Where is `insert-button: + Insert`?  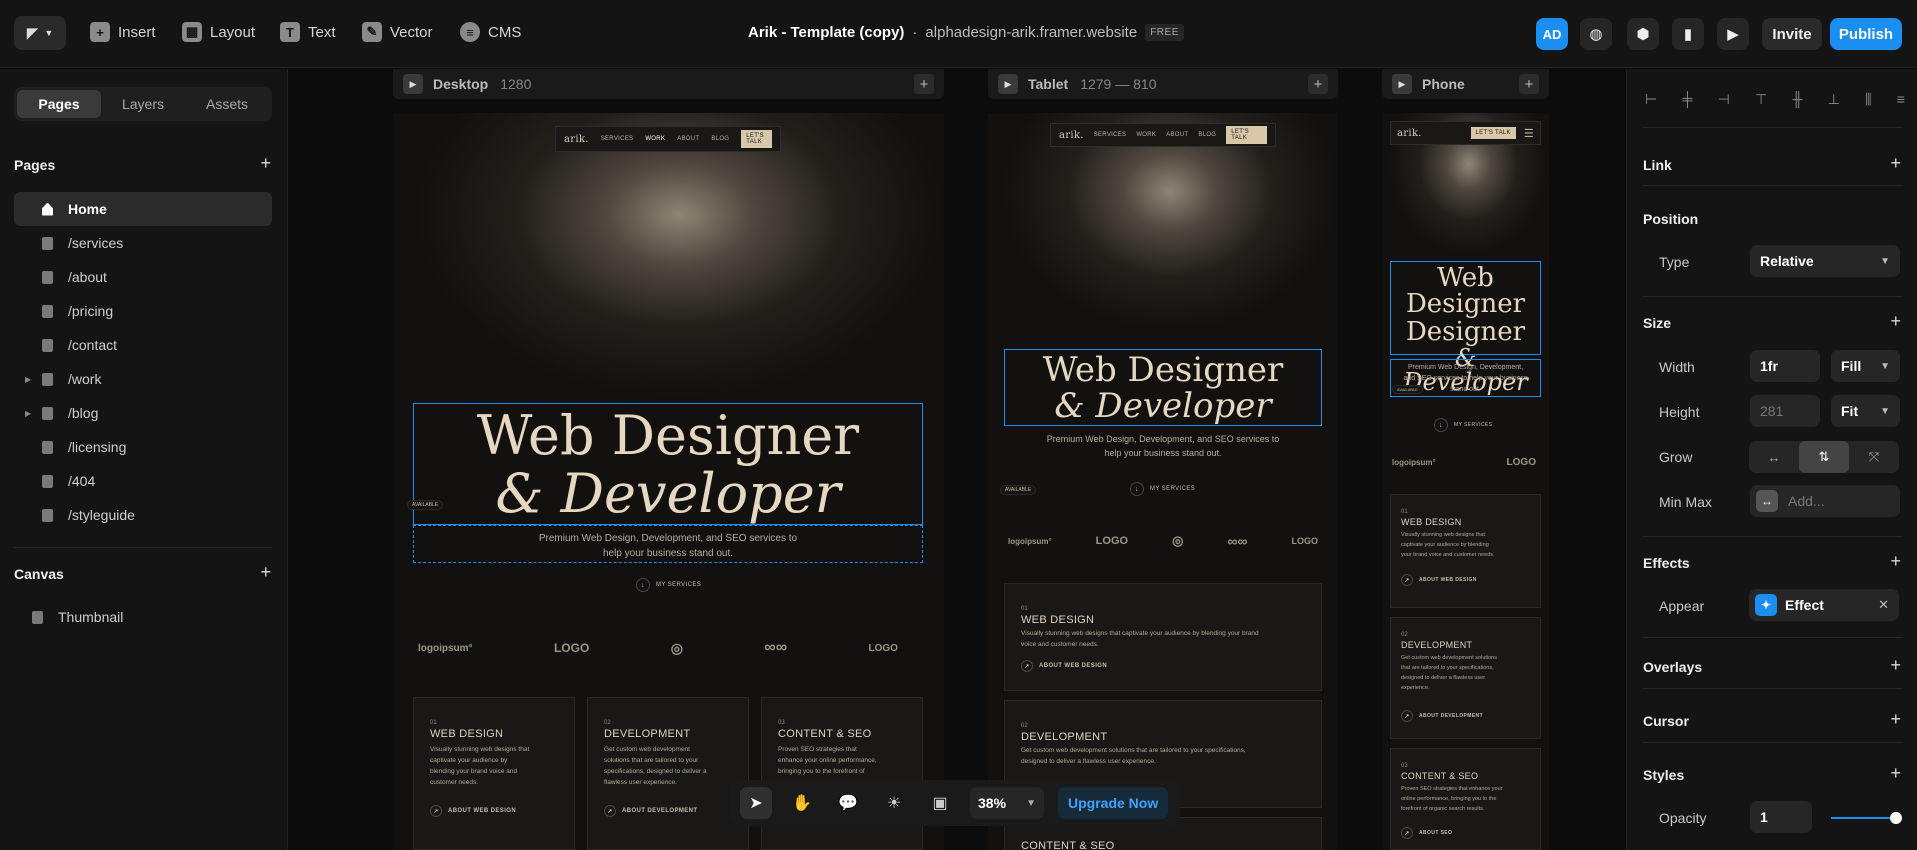
insert-button: + Insert is located at coordinates (123, 32).